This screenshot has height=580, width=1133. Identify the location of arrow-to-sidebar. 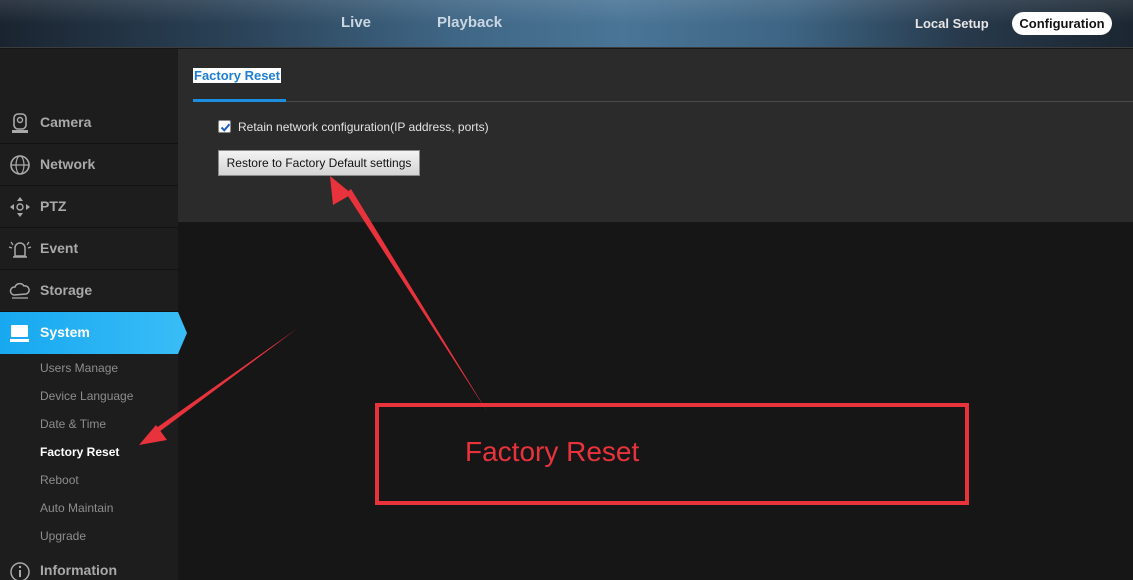
(225, 381).